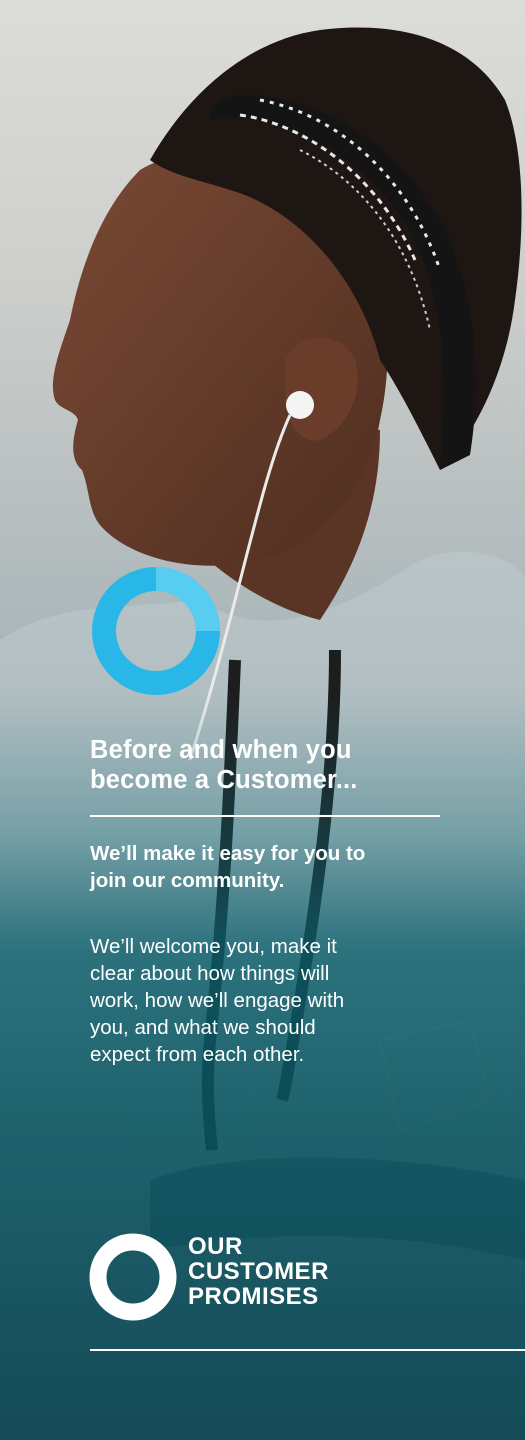 Image resolution: width=525 pixels, height=1440 pixels. What do you see at coordinates (253, 1296) in the screenshot?
I see `brand-line: PROMISES` at bounding box center [253, 1296].